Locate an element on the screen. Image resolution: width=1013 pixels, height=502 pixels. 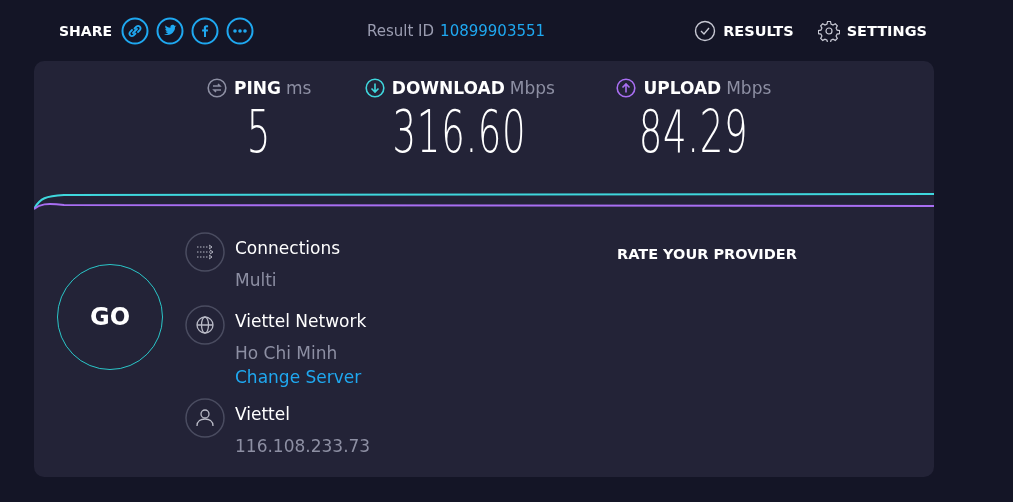
result-id-label: Result ID is located at coordinates (401, 30).